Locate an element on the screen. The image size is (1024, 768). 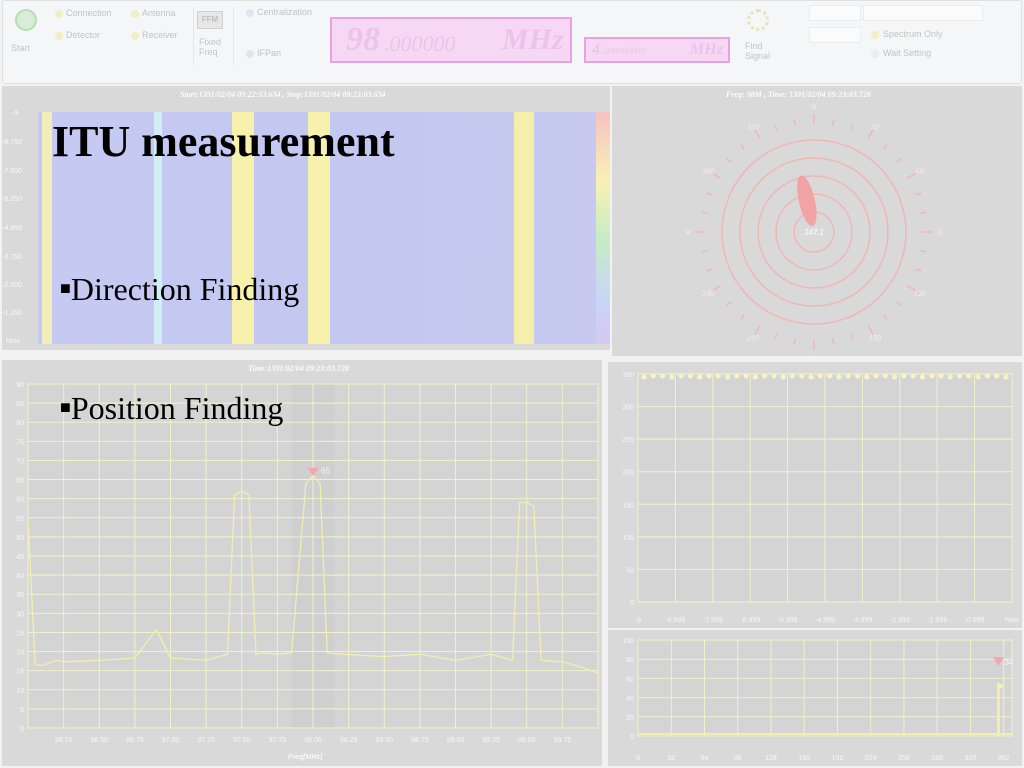
y-tick: Now is located at coordinates (13, 341).